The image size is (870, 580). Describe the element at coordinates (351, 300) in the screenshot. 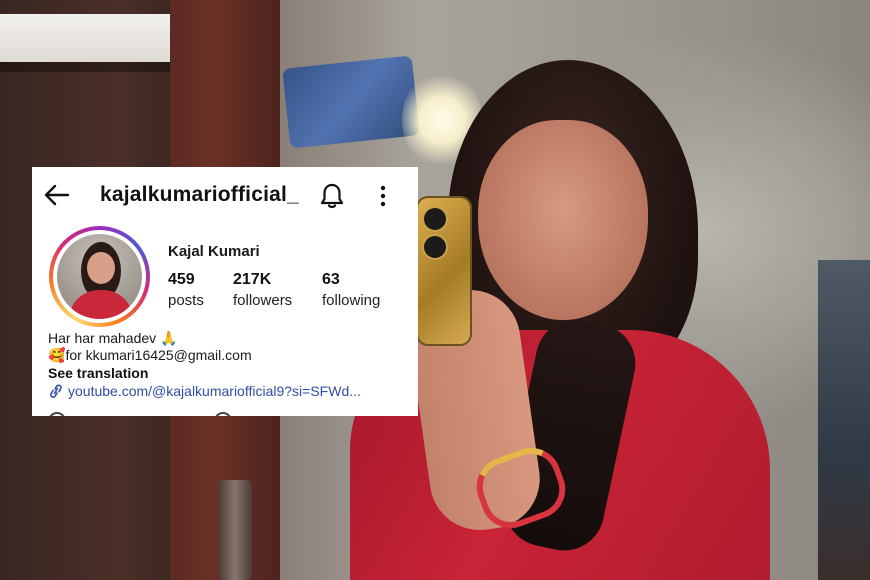

I see `following-label: following` at that location.